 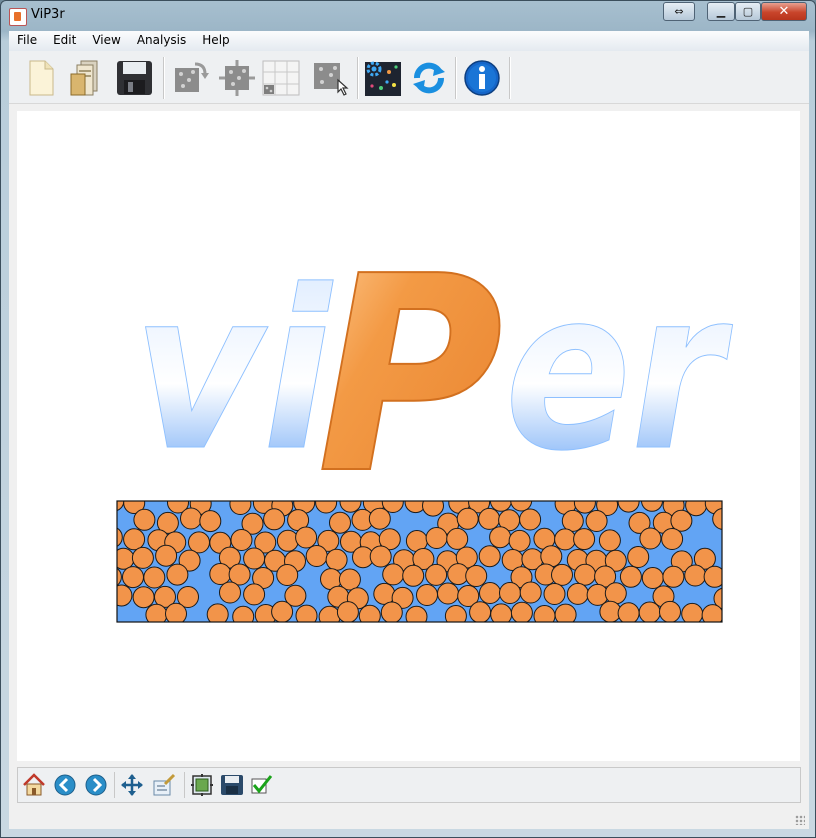 I want to click on main-toolbar, so click(x=409, y=77).